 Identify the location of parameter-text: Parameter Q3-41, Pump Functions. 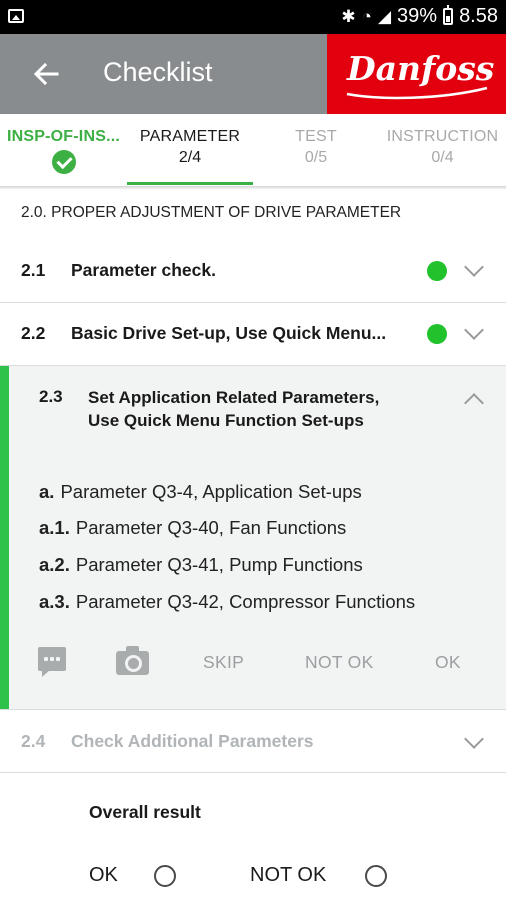
(219, 564).